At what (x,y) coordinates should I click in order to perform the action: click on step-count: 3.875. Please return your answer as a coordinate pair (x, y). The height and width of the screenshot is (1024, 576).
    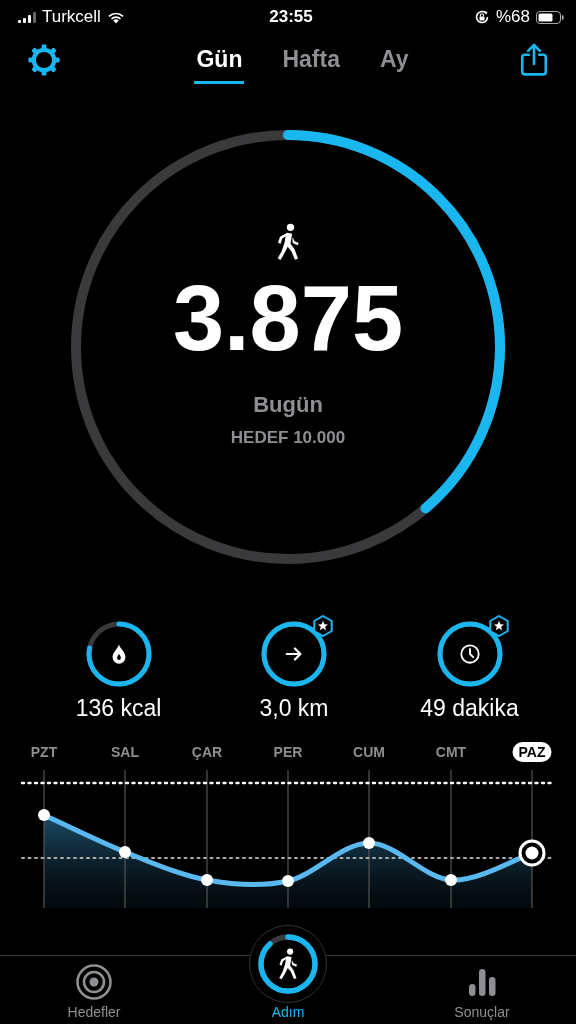
    Looking at the image, I should click on (288, 318).